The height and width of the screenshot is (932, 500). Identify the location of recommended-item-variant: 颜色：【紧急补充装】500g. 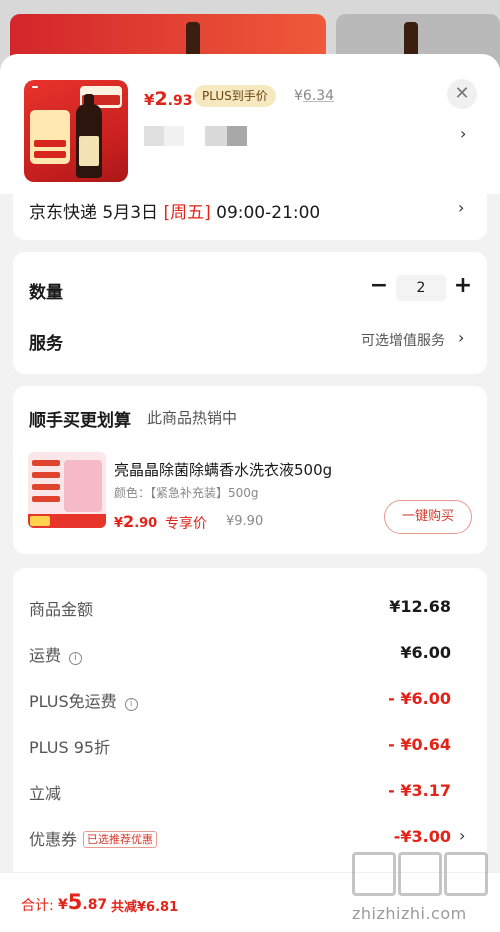
(186, 493).